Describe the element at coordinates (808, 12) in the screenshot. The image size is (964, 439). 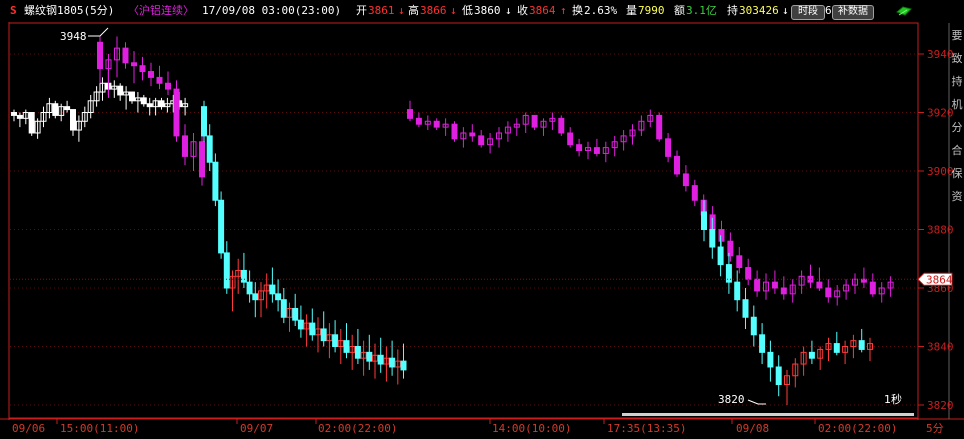
I see `timeshare-button: 时段` at that location.